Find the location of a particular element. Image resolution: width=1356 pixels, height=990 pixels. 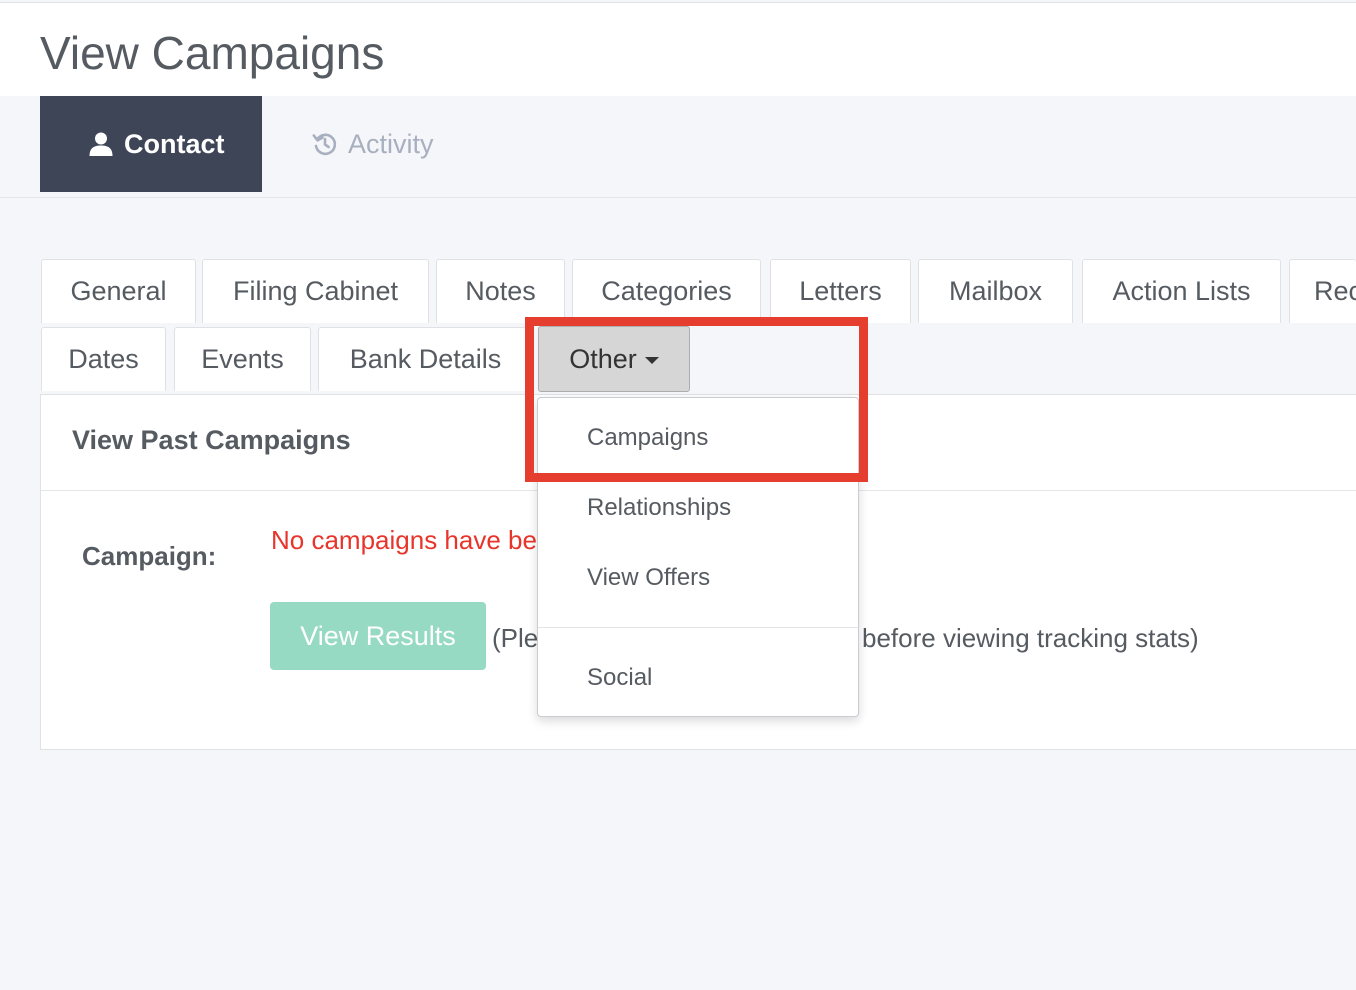

tab-contact: Contact is located at coordinates (151, 144).